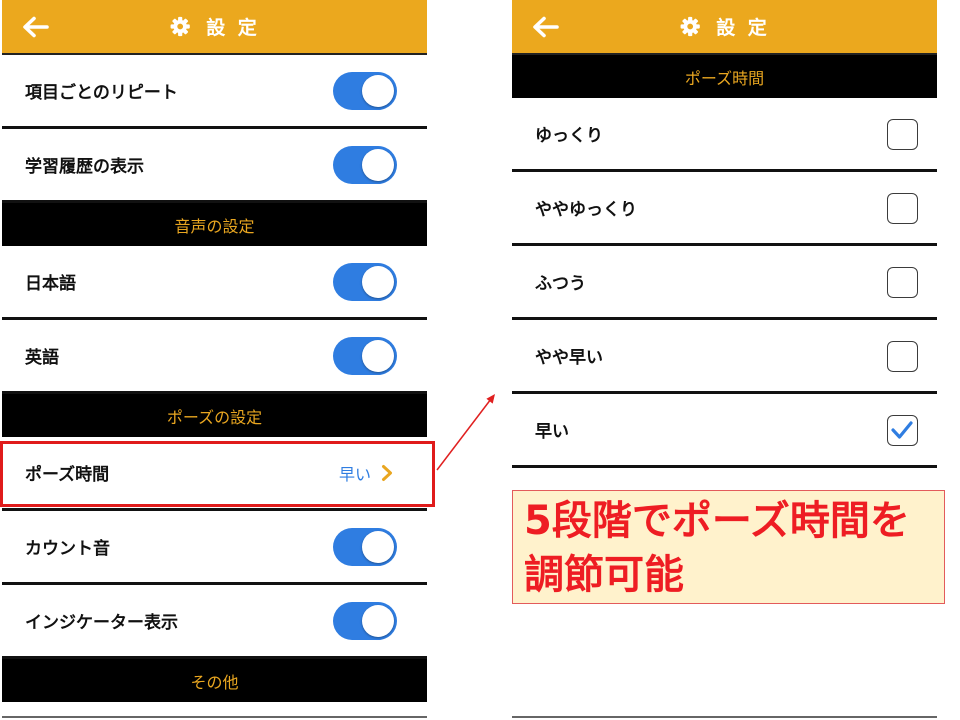 The width and height of the screenshot is (960, 720). What do you see at coordinates (217, 474) in the screenshot?
I see `pause-time-highlight-box` at bounding box center [217, 474].